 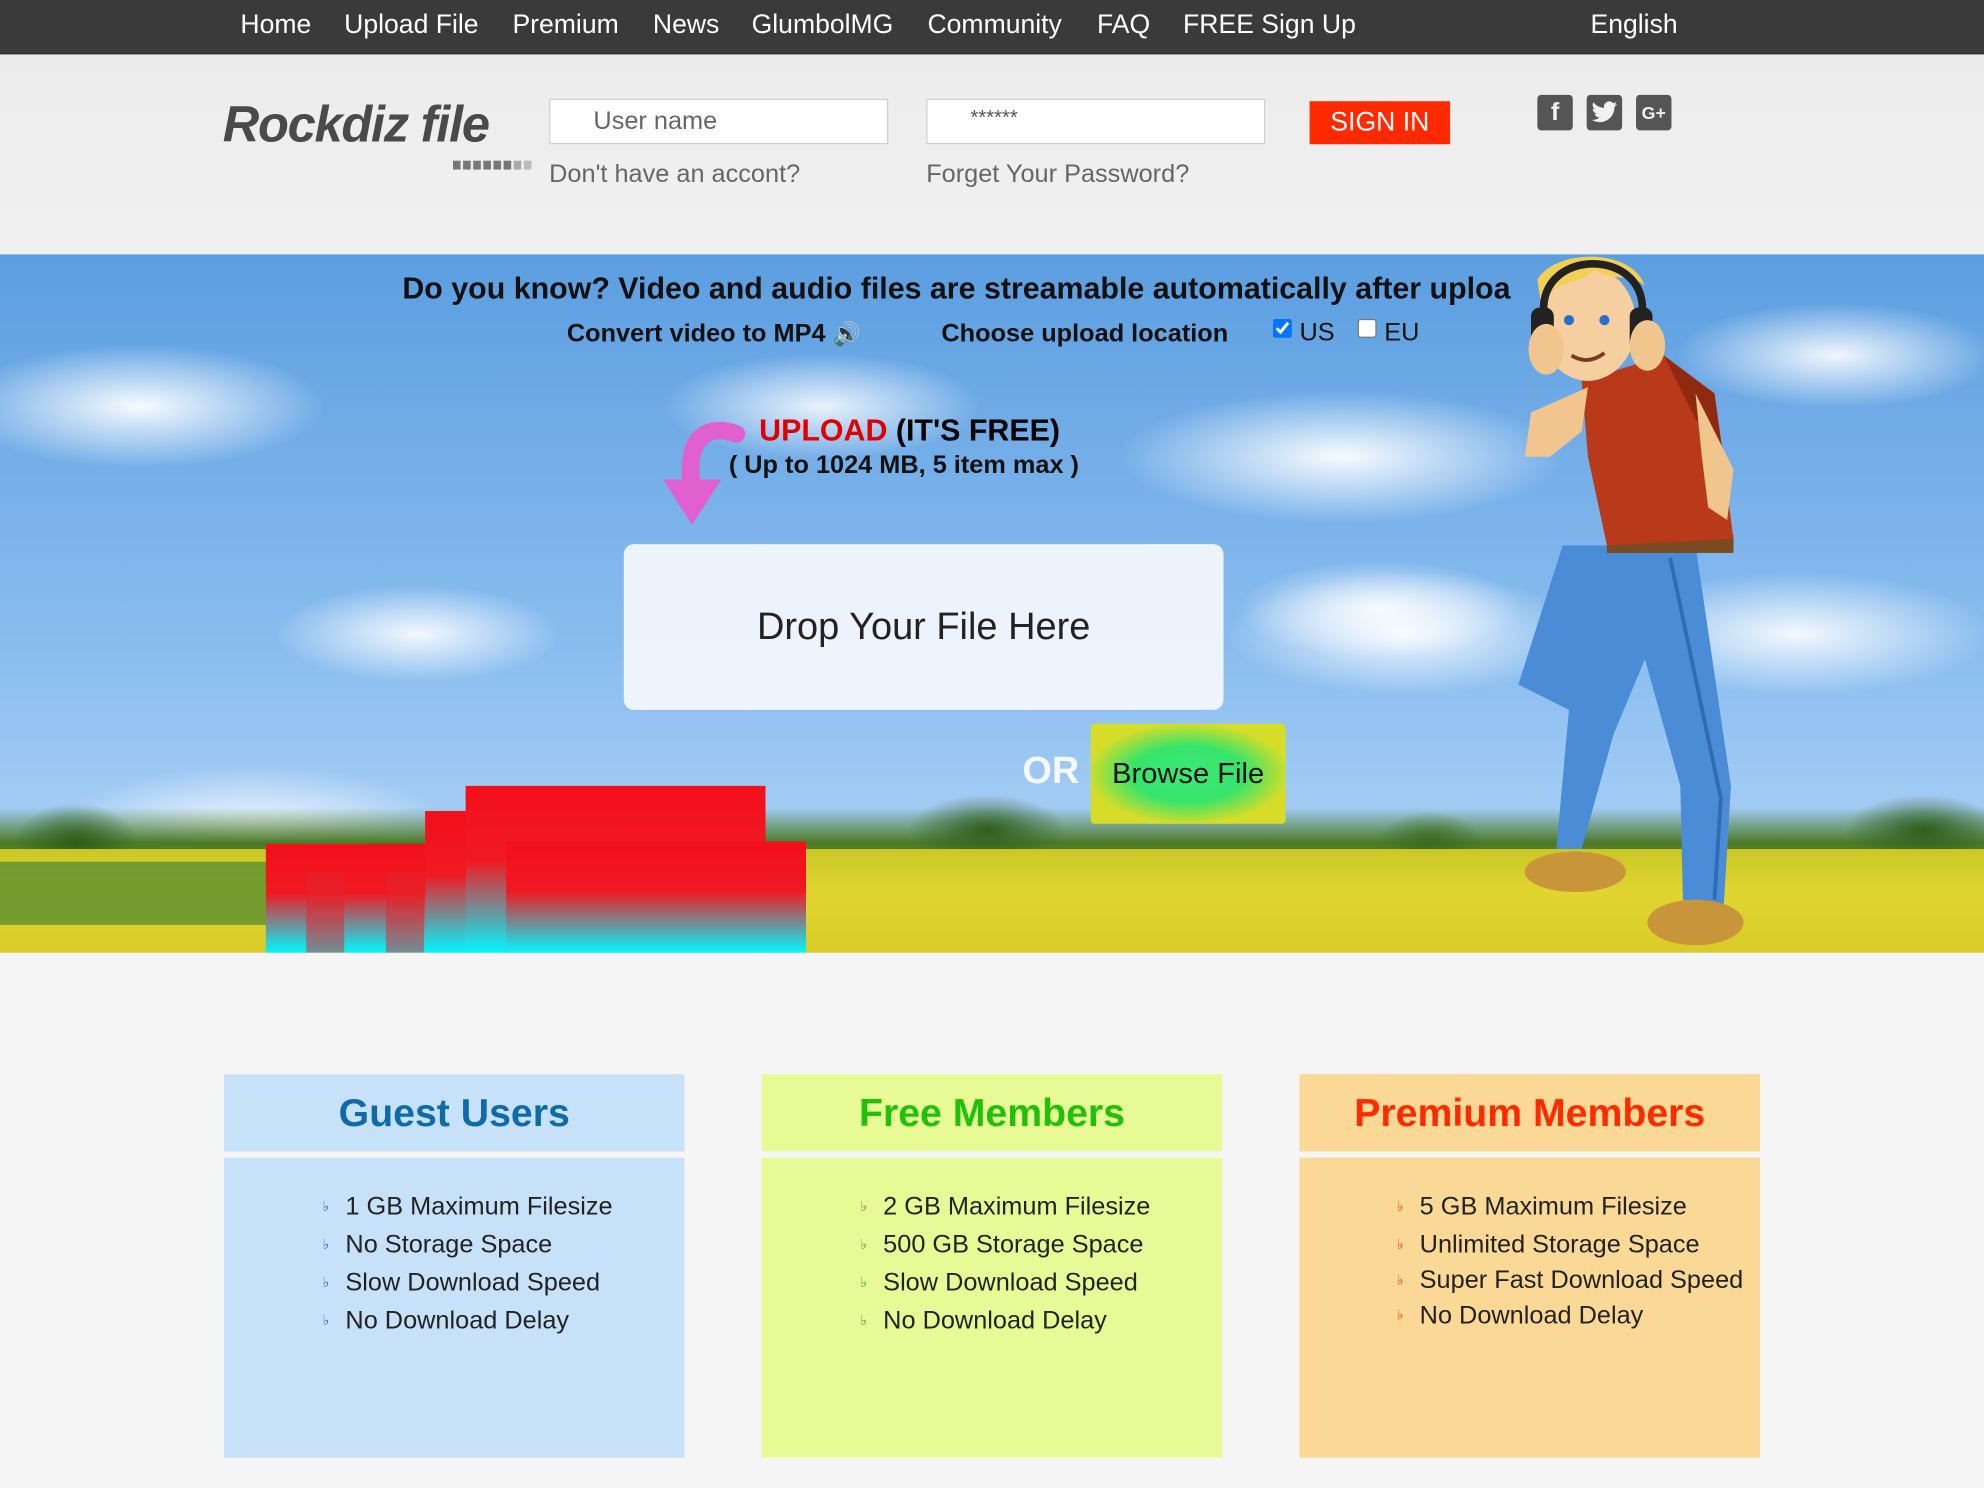 I want to click on plan-title: Guest Users, so click(x=454, y=1113).